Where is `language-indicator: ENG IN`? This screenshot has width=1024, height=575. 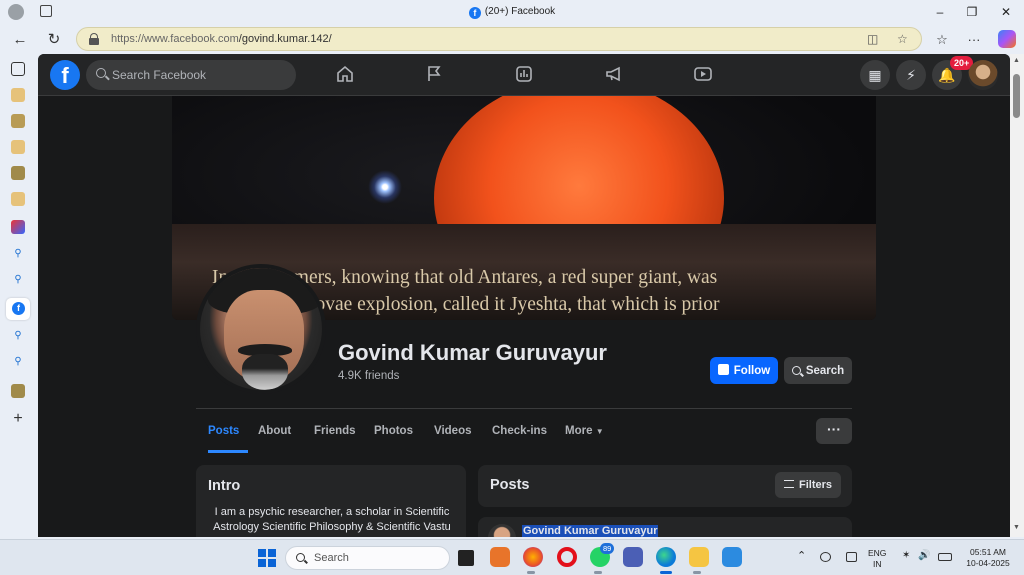 language-indicator: ENG IN is located at coordinates (877, 559).